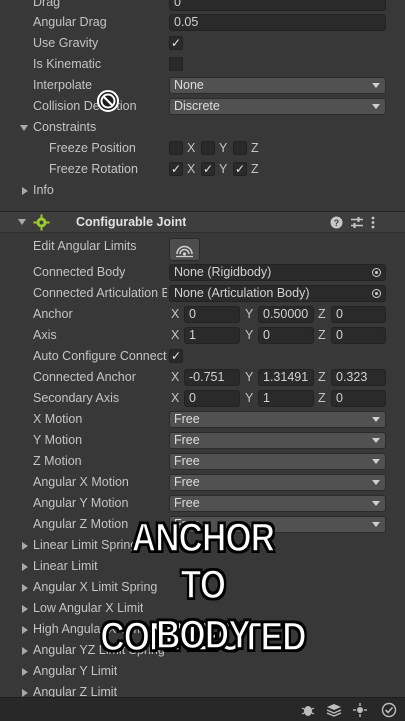  What do you see at coordinates (277, 5) in the screenshot?
I see `drag-field: 0` at bounding box center [277, 5].